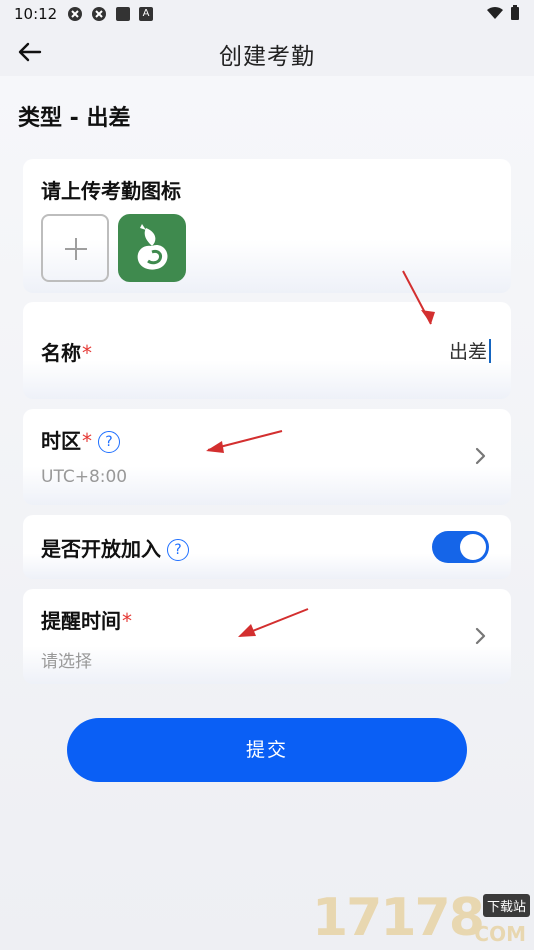 The height and width of the screenshot is (950, 534). Describe the element at coordinates (111, 191) in the screenshot. I see `upload-label: 请上传考勤图标` at that location.